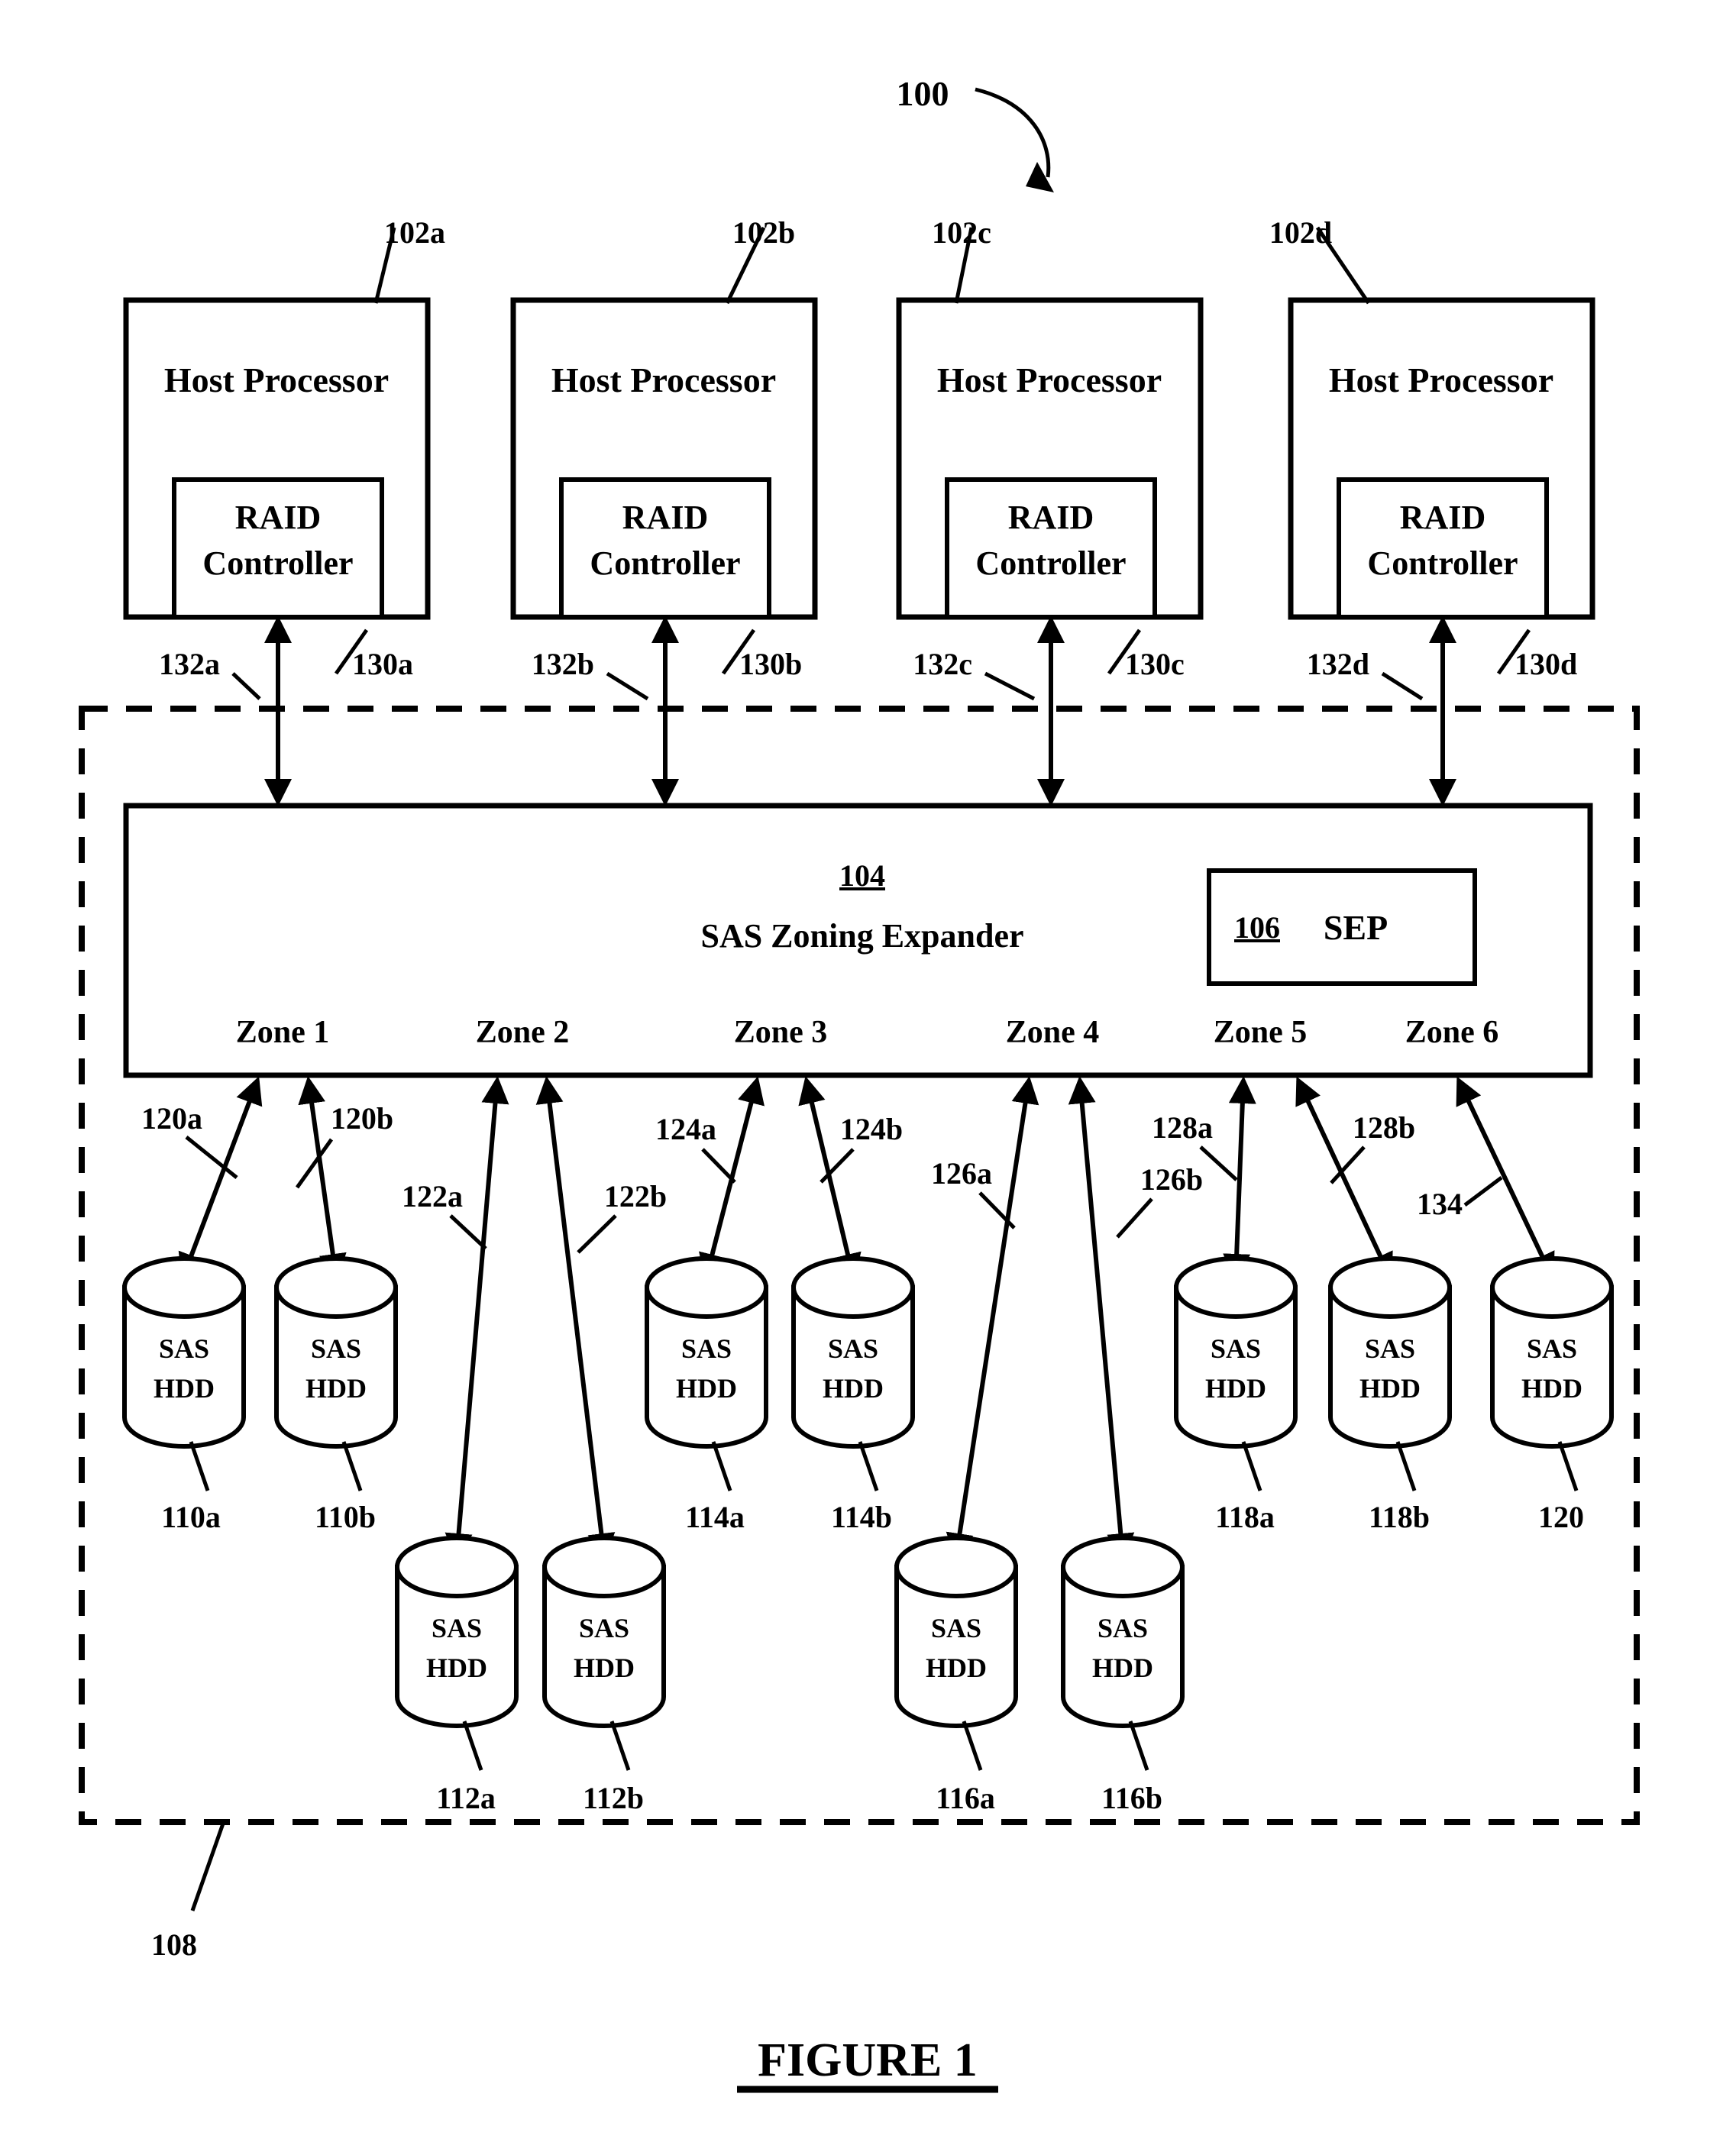  I want to click on drive-112a: SAS HDD 112a, so click(457, 1675).